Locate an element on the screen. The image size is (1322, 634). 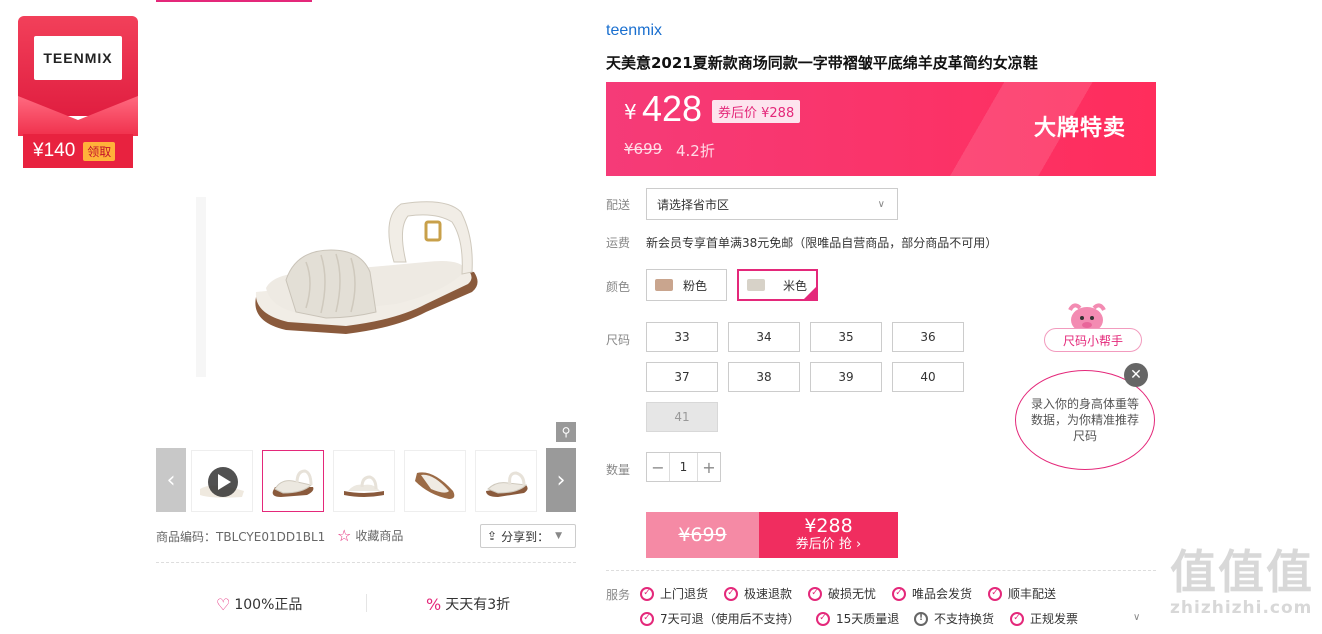
service-text: 正规发票 is located at coordinates (1054, 619).